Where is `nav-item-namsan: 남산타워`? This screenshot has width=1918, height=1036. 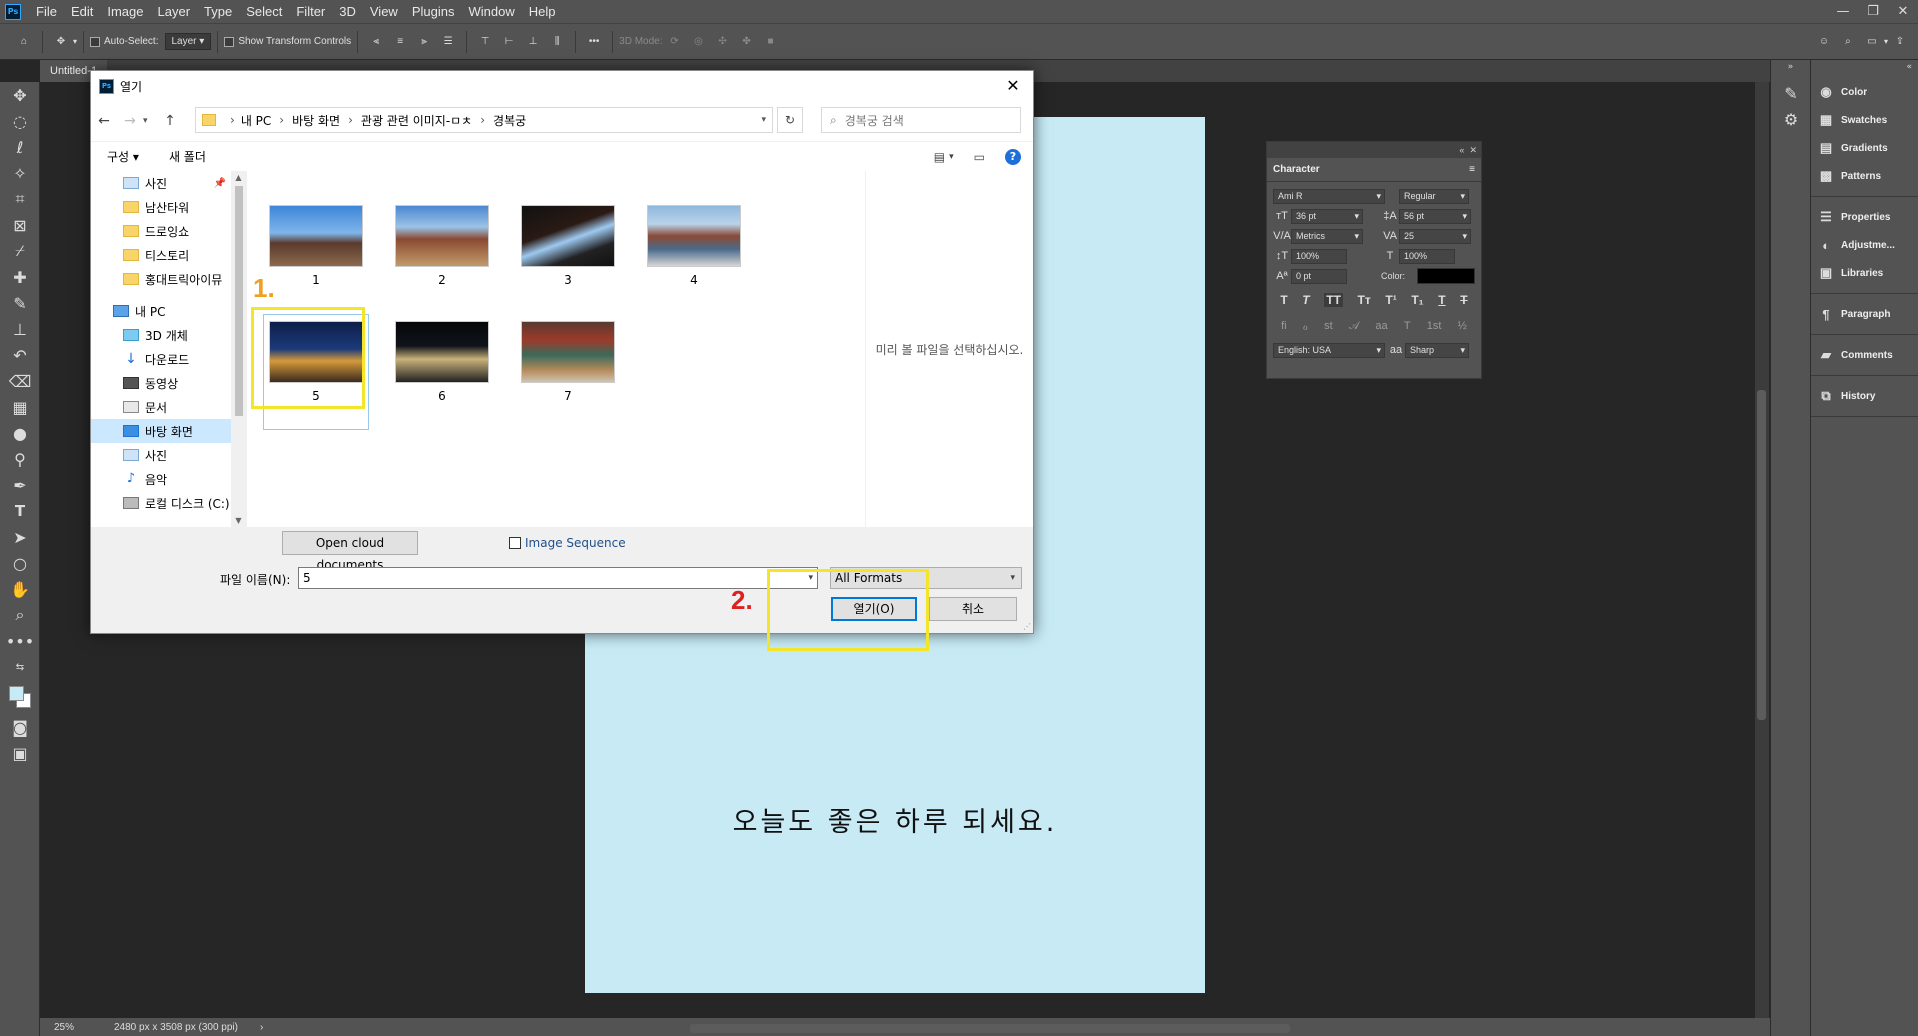
nav-item-namsan: 남산타워 is located at coordinates (168, 207).